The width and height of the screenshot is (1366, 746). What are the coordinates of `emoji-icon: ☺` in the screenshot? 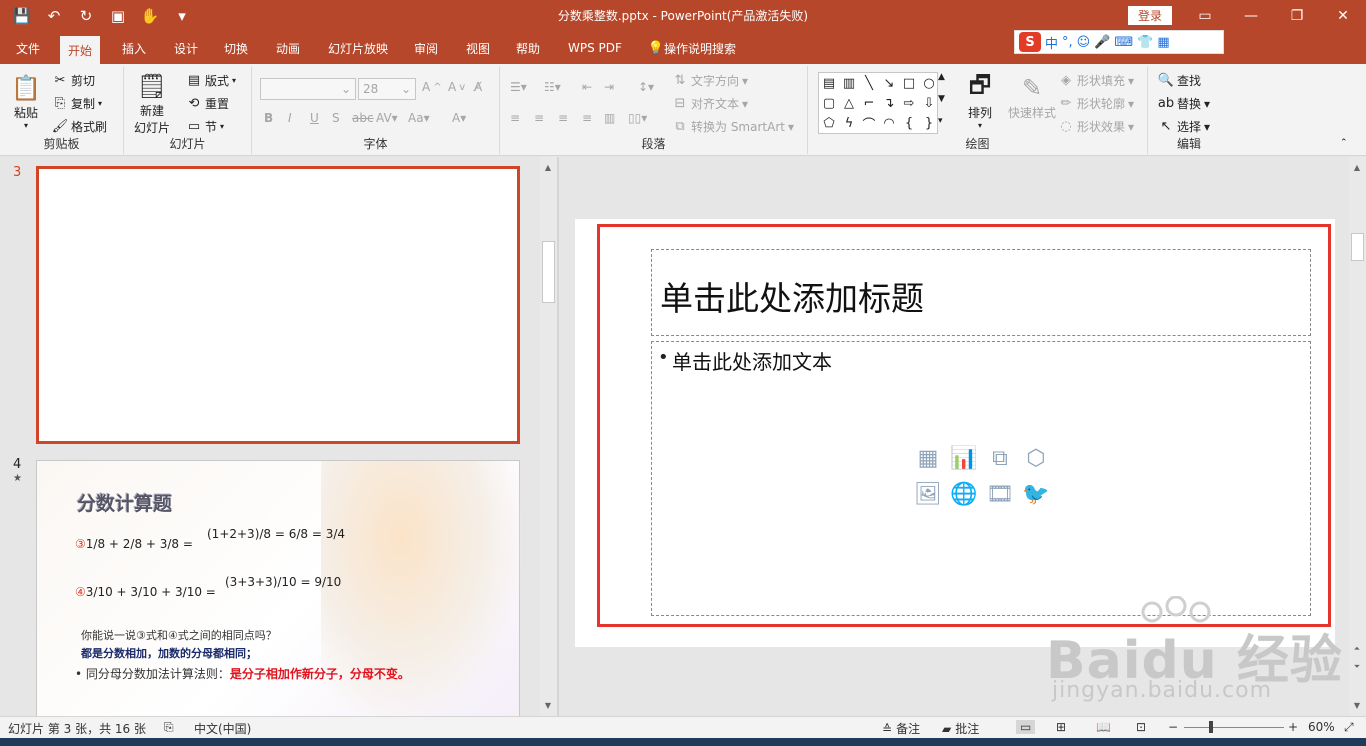 It's located at (1084, 42).